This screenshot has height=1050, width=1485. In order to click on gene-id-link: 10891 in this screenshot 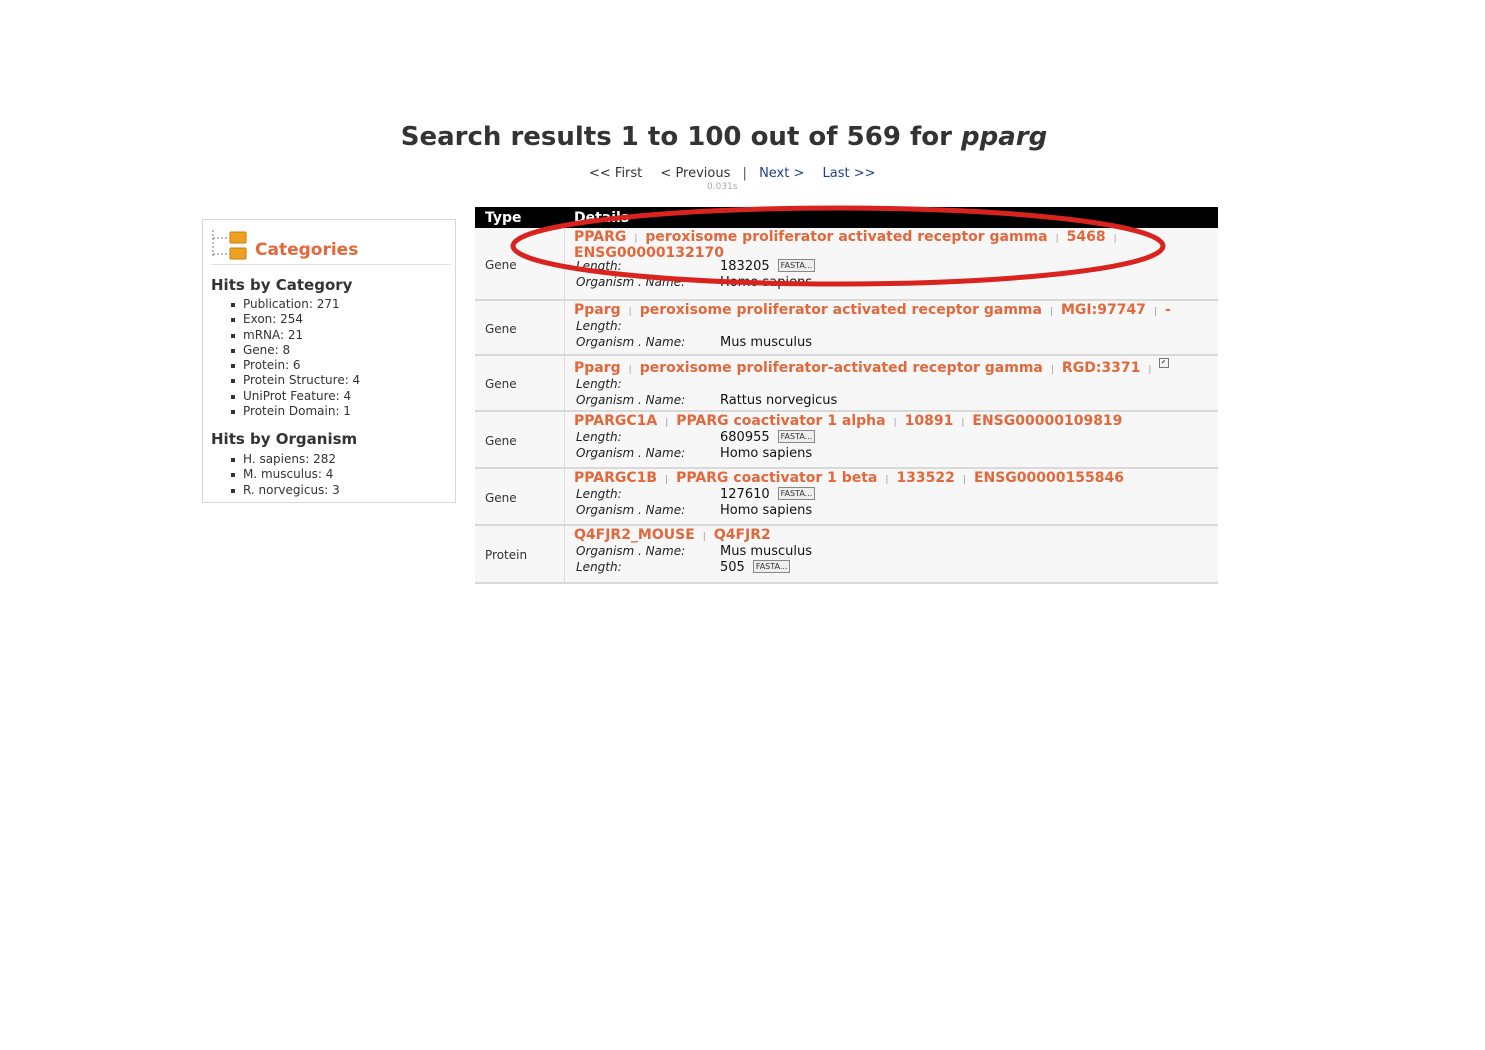, I will do `click(929, 421)`.